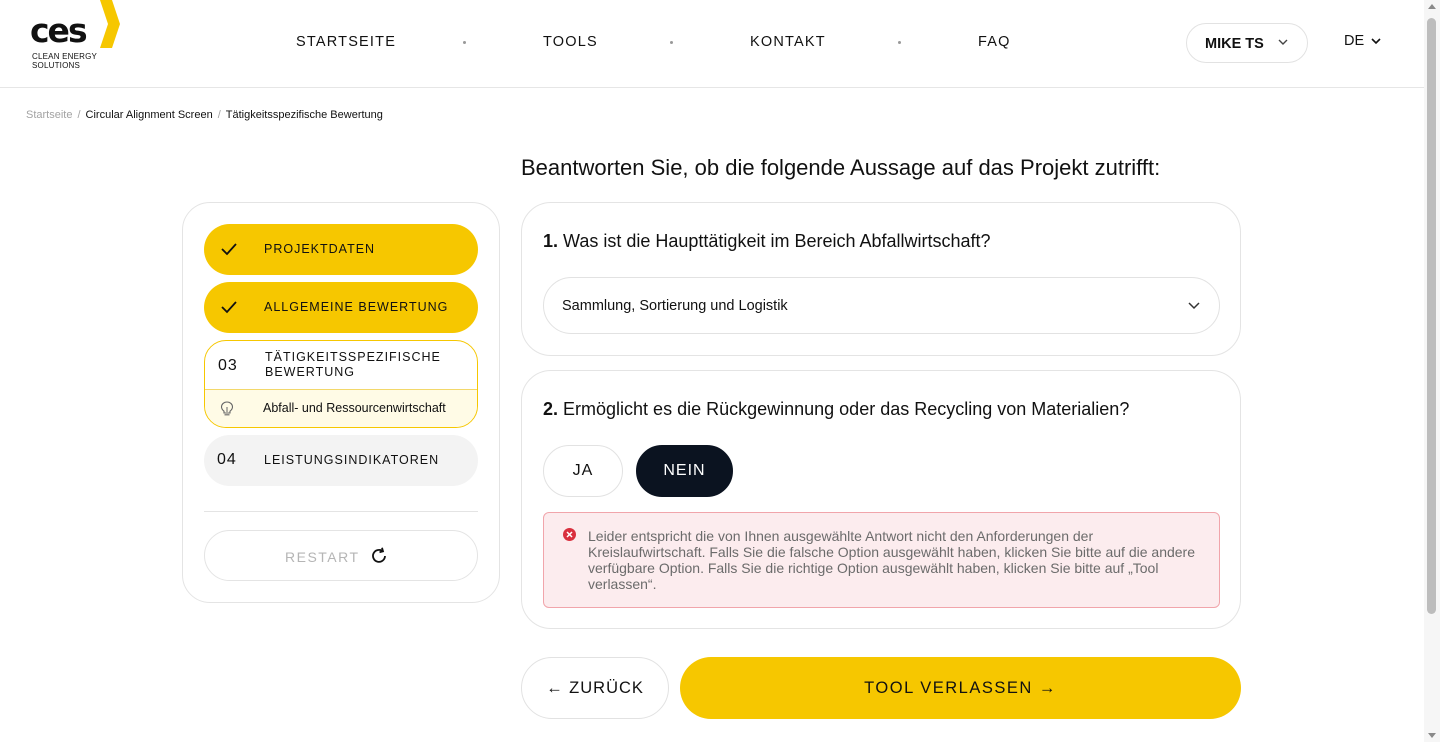 The height and width of the screenshot is (742, 1440). Describe the element at coordinates (684, 471) in the screenshot. I see `answer-no-button: NEIN` at that location.